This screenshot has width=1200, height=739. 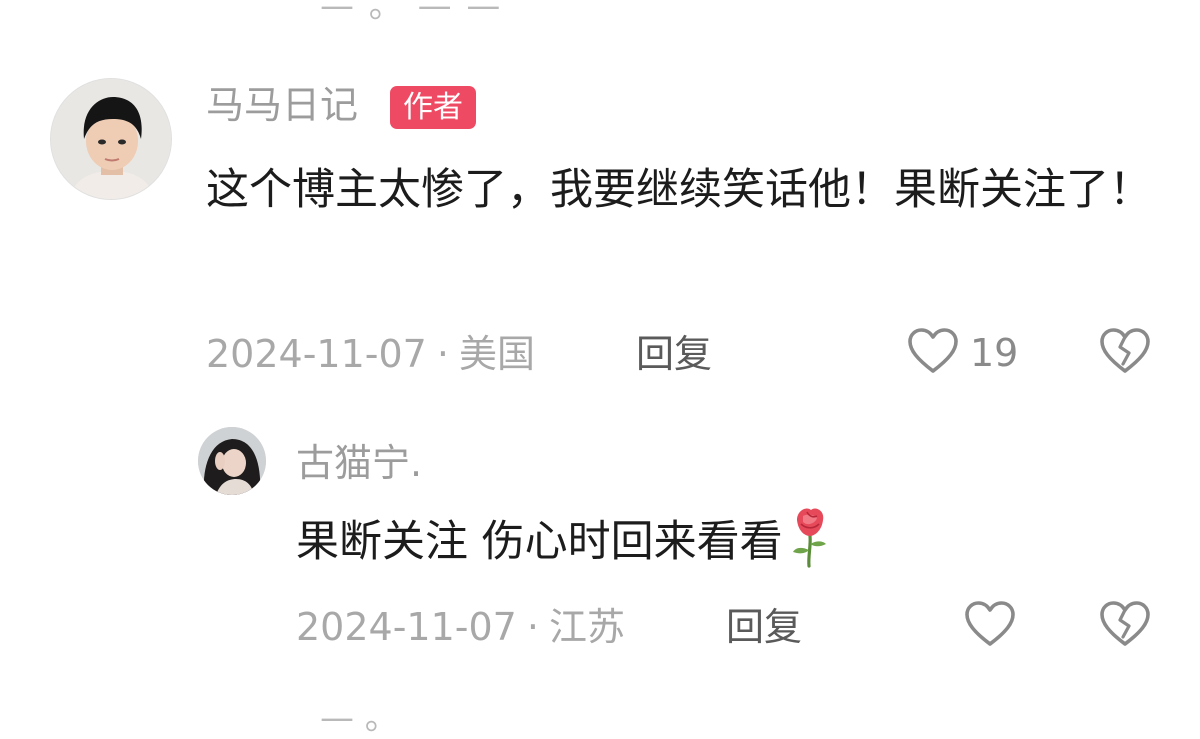 What do you see at coordinates (232, 461) in the screenshot?
I see `avatar-replier` at bounding box center [232, 461].